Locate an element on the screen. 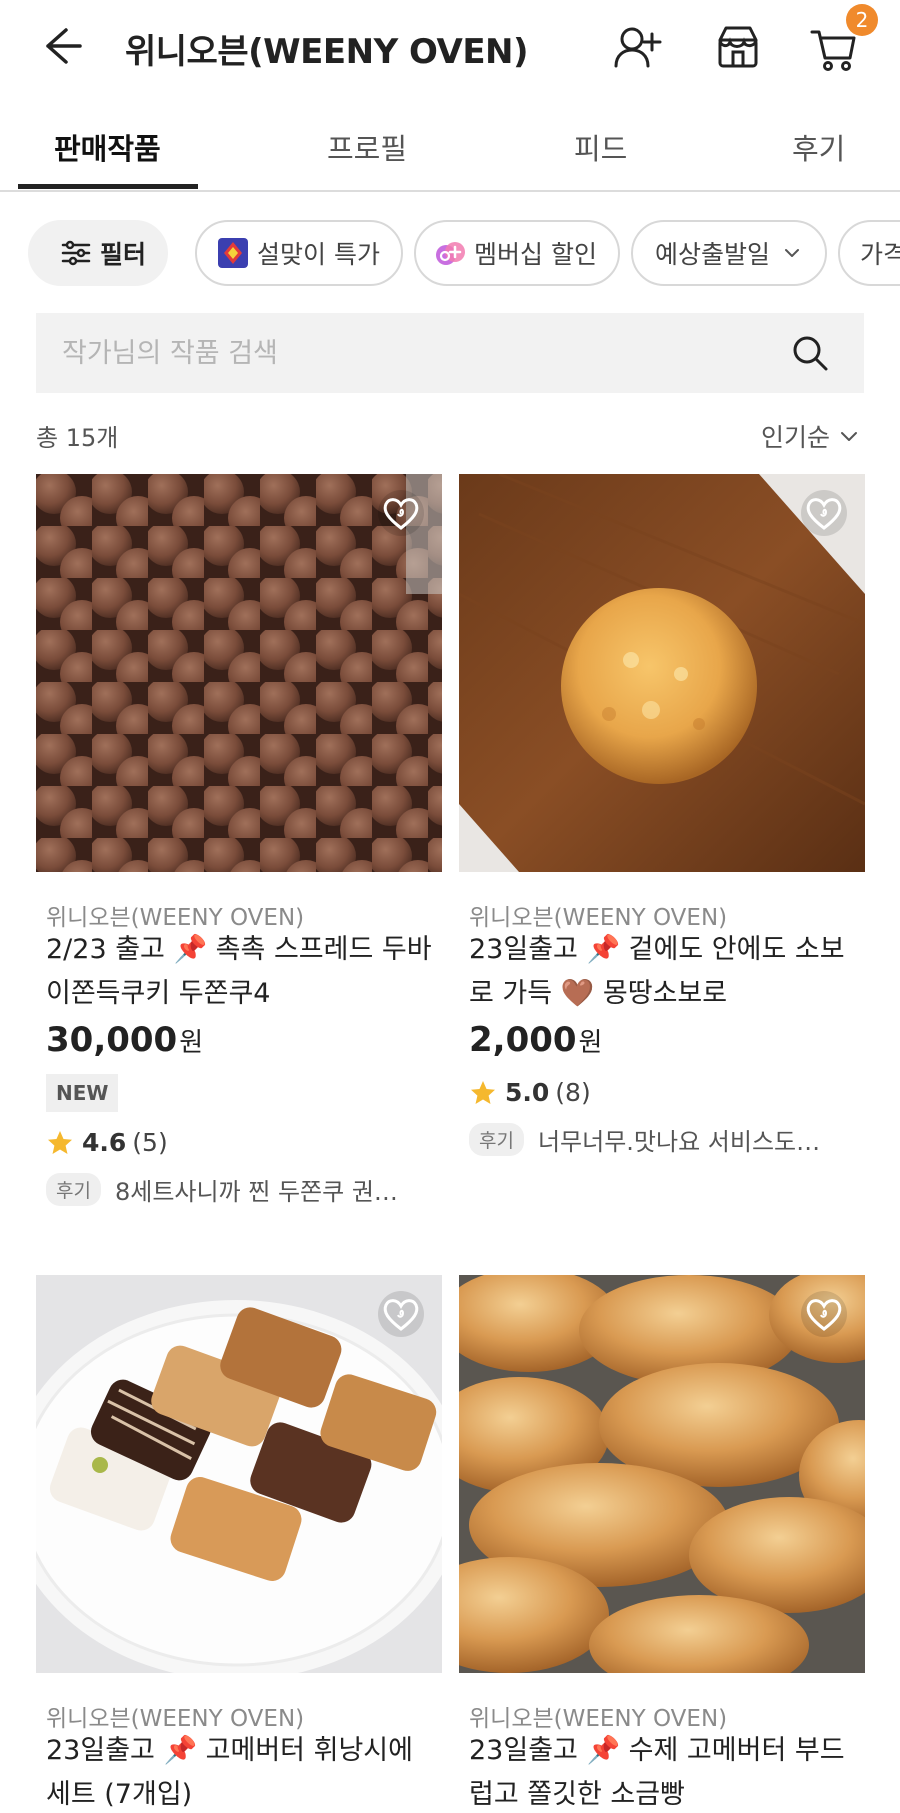 The image size is (900, 1813). chip-membership-label: 멤버십 할인 is located at coordinates (535, 254).